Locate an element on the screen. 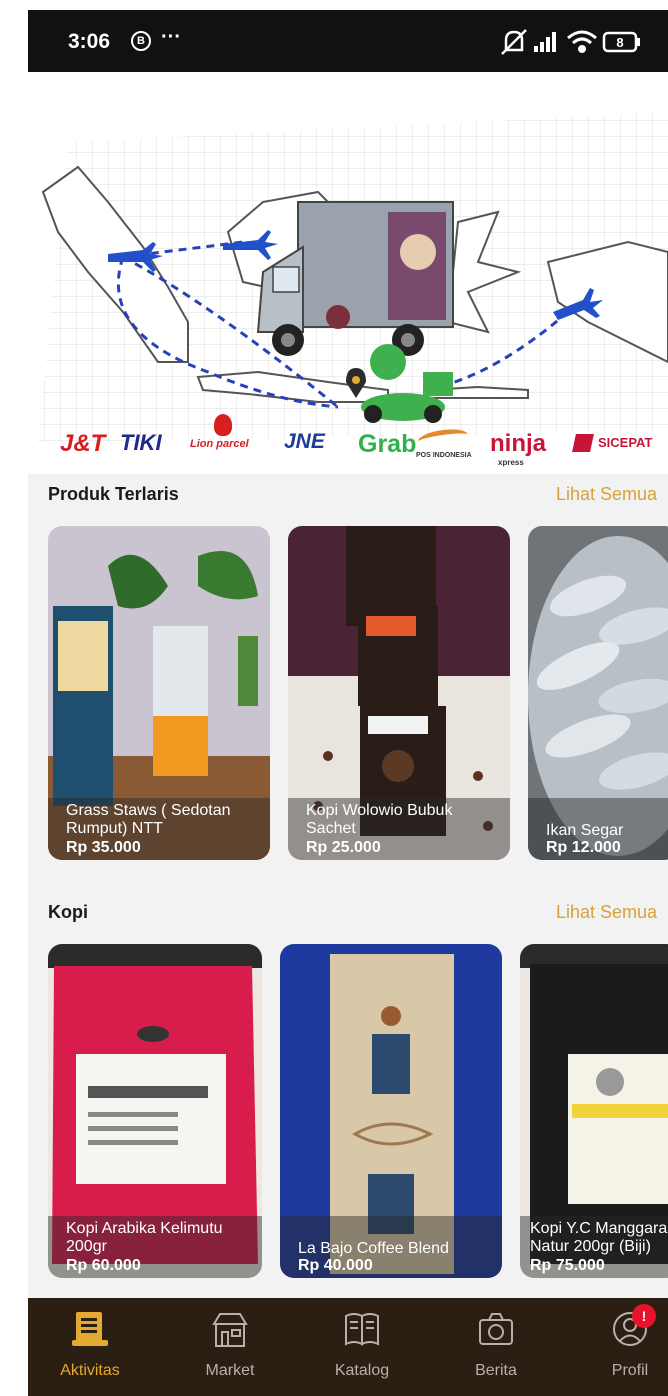 The height and width of the screenshot is (1396, 668). product-price: Rp 60.000 is located at coordinates (103, 1265).